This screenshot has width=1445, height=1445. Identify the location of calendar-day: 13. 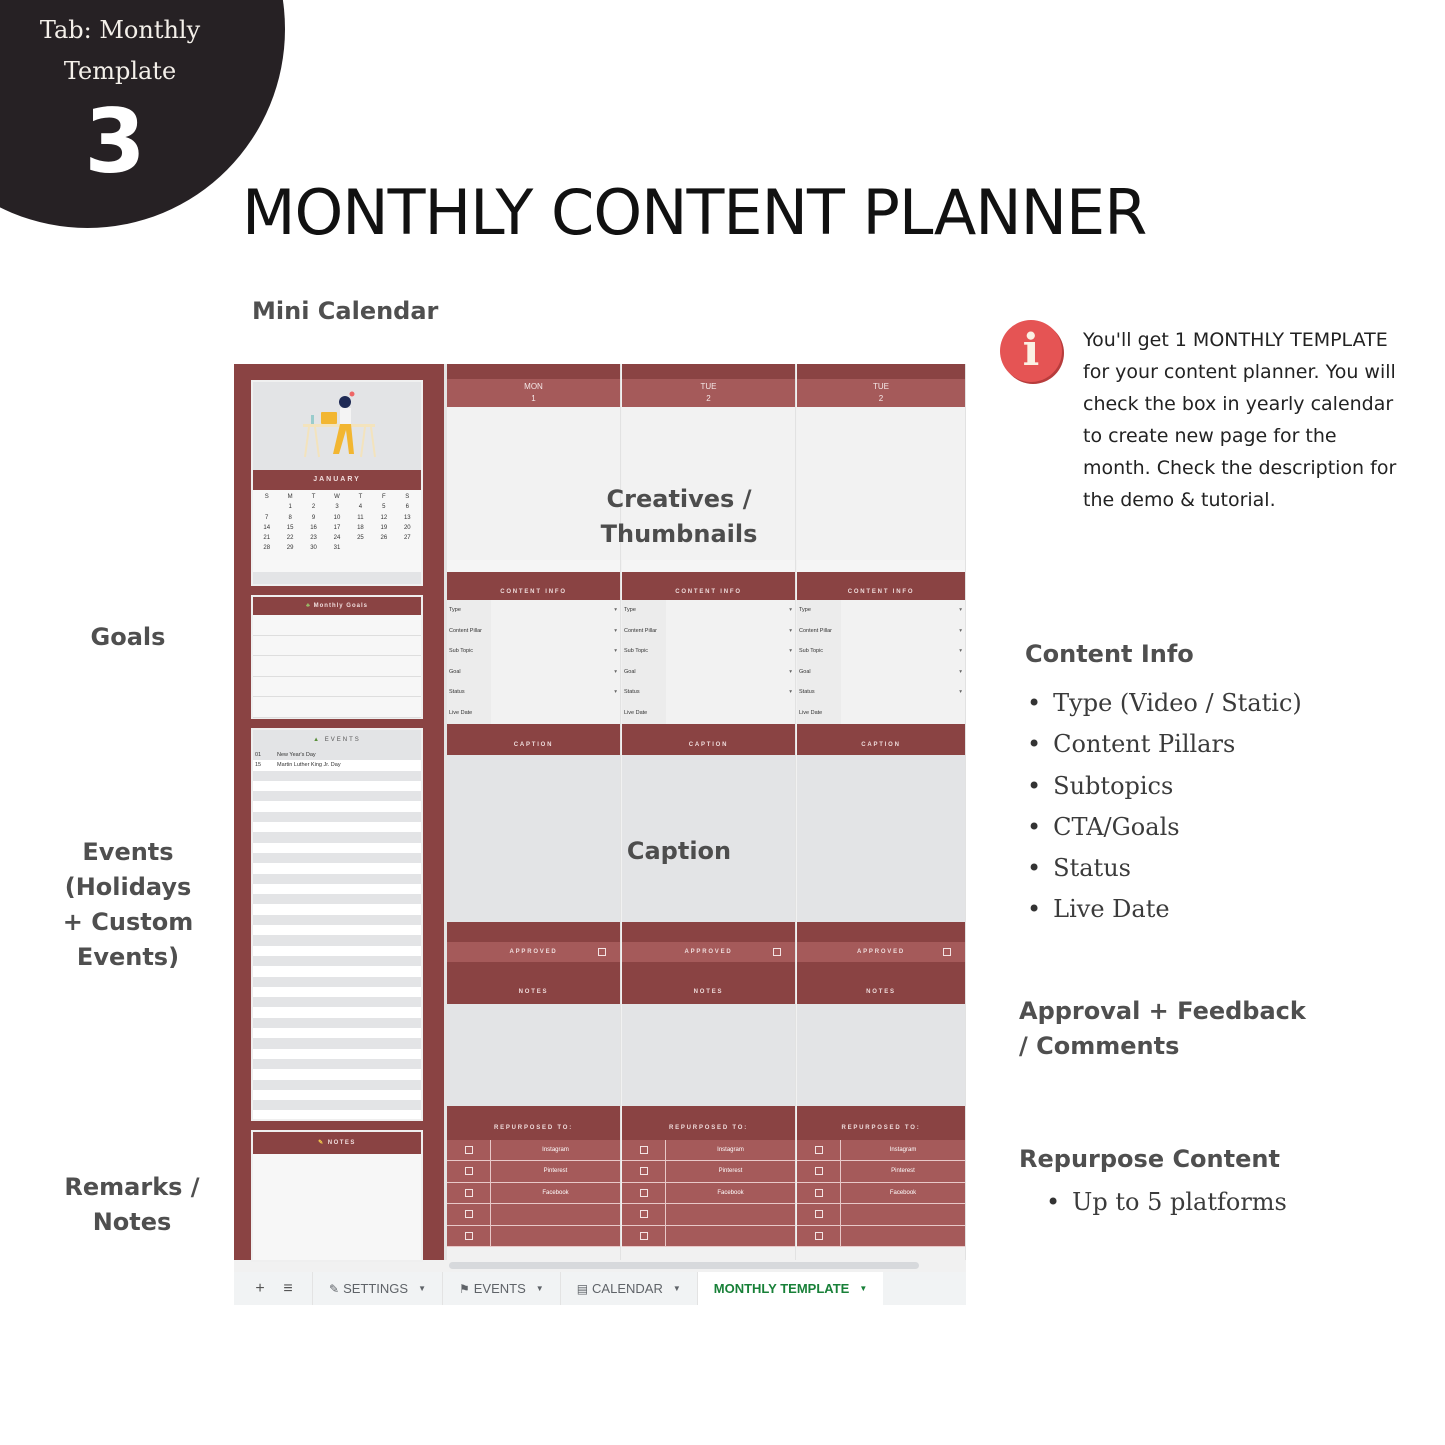
(407, 518).